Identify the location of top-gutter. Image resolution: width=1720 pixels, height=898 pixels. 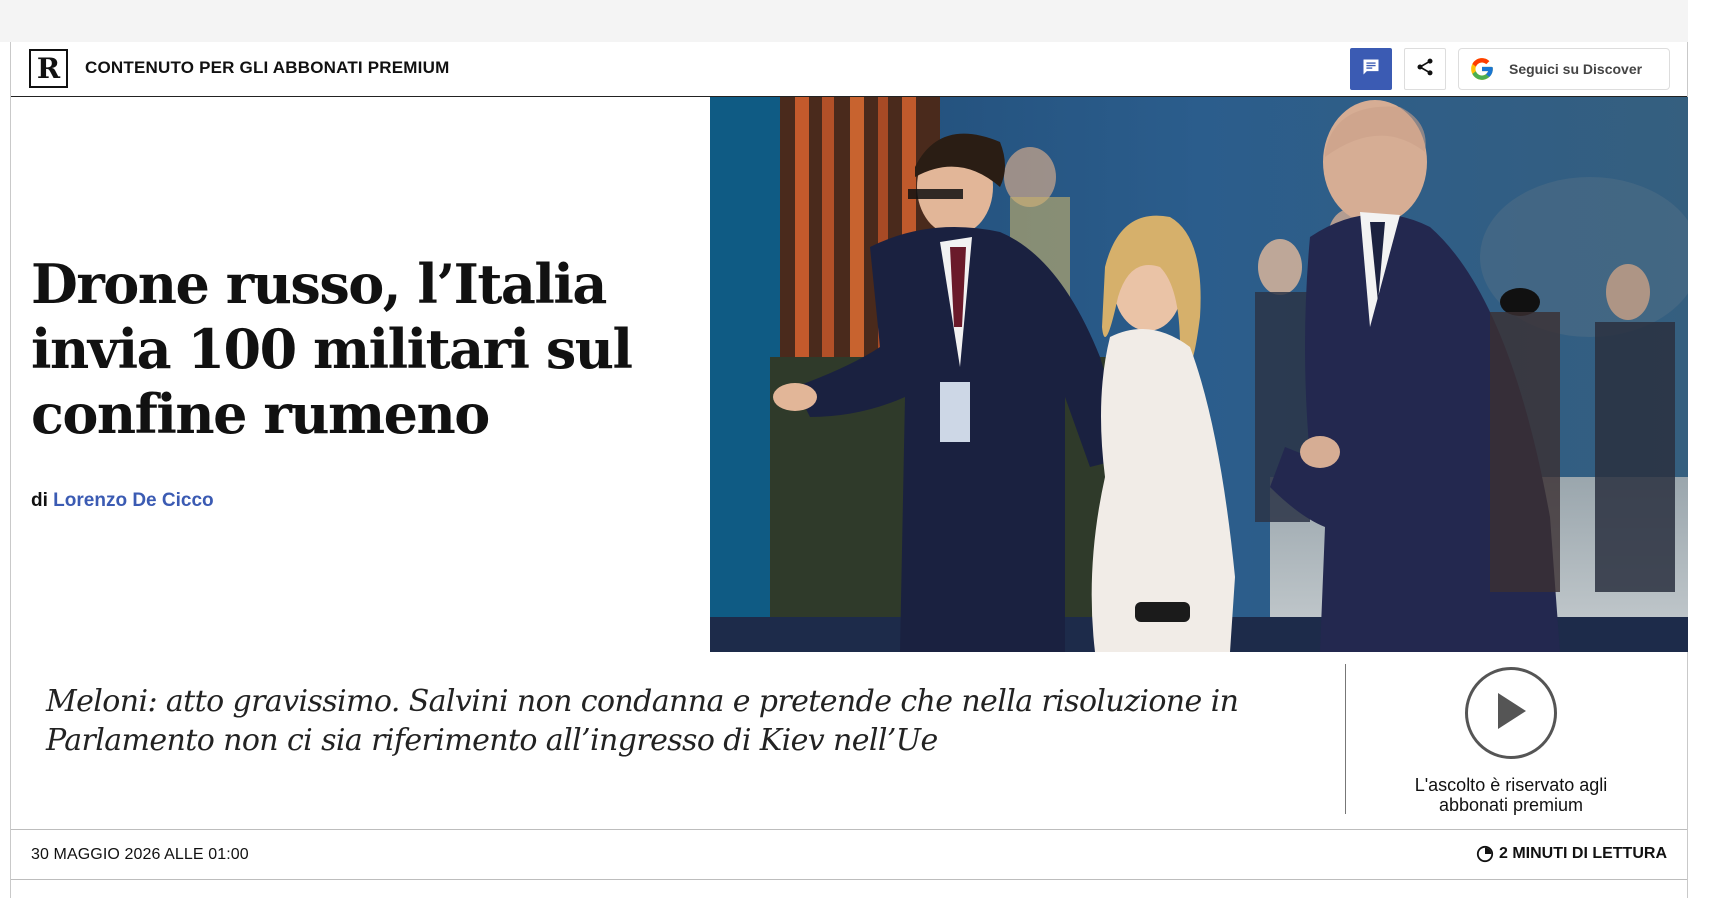
(860, 21).